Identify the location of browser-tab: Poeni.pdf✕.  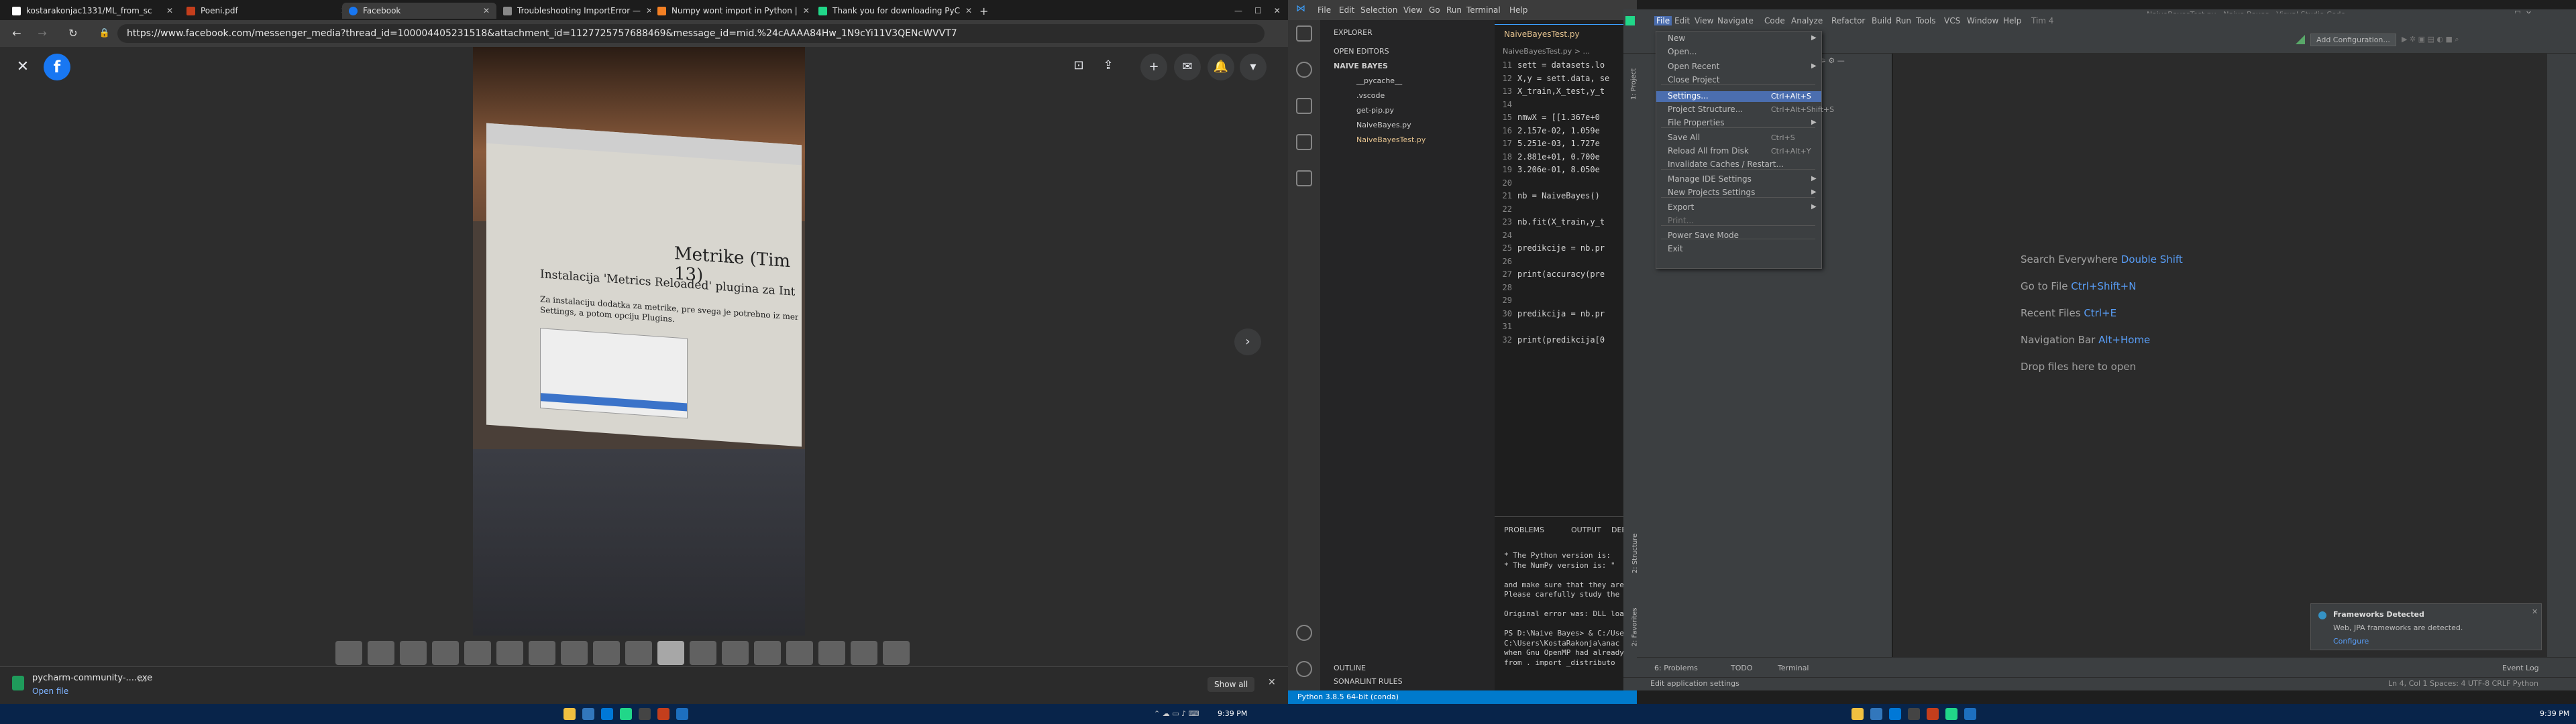
(267, 11).